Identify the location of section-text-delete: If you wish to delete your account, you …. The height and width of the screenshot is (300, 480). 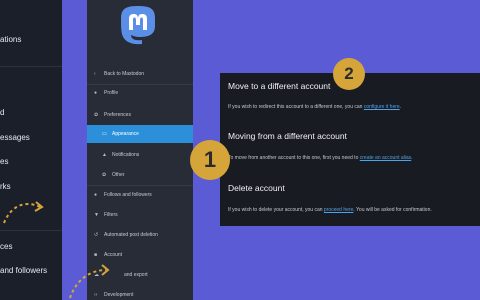
(330, 210).